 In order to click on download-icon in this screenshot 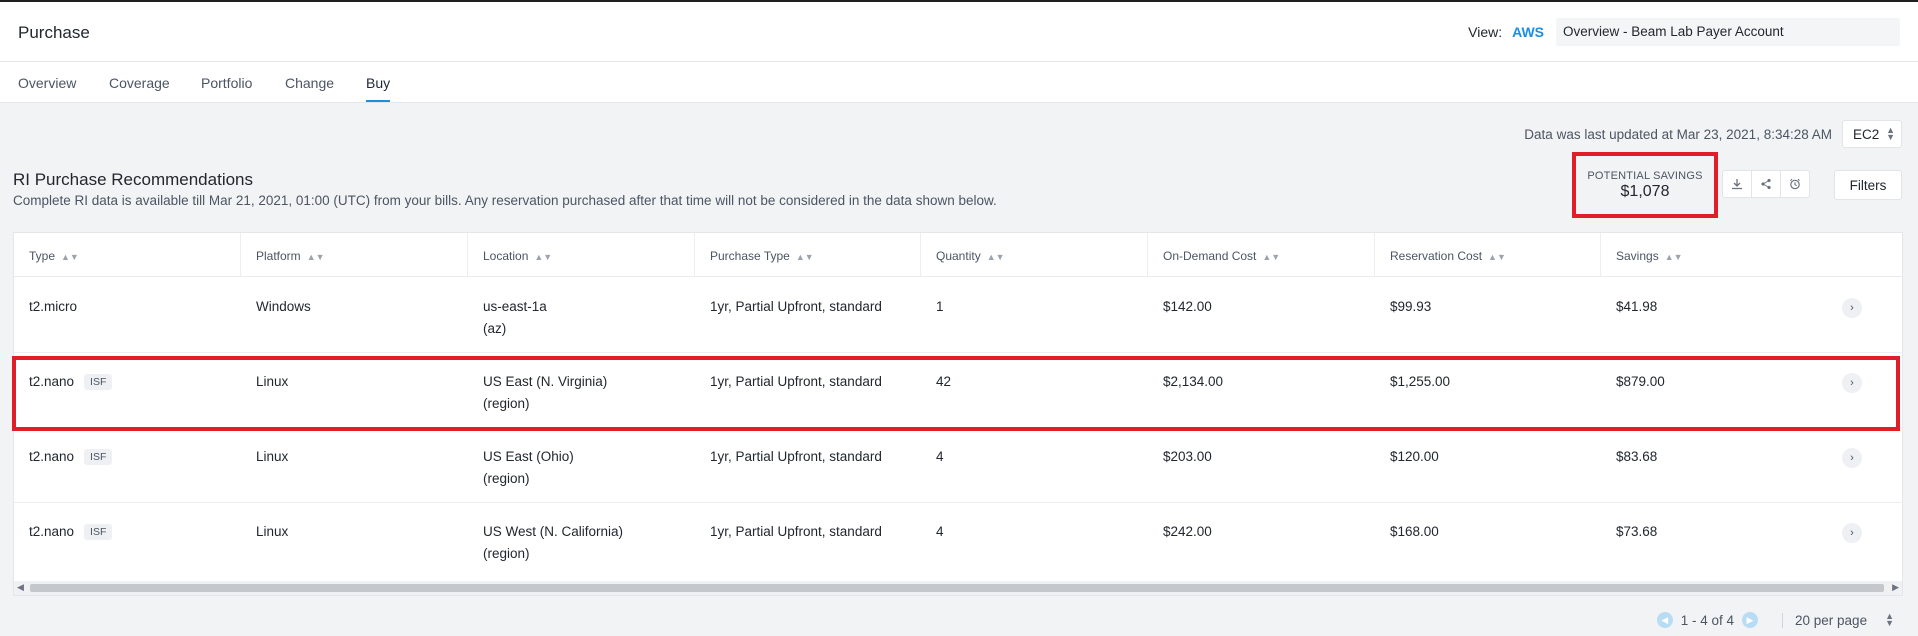, I will do `click(1737, 184)`.